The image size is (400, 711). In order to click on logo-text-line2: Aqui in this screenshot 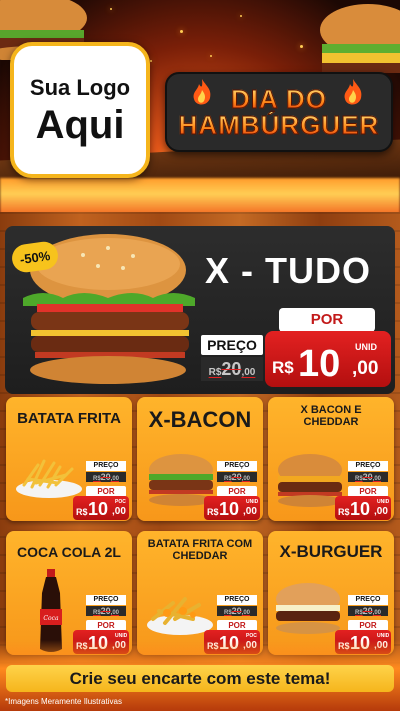, I will do `click(80, 125)`.